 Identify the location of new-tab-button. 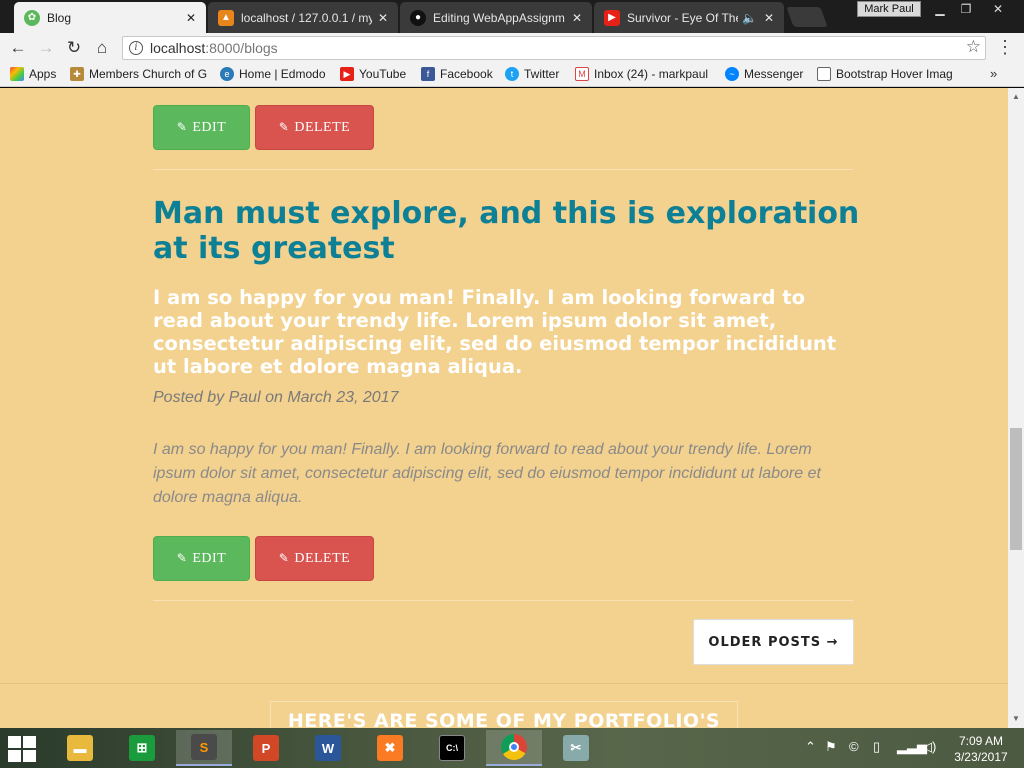
(807, 17).